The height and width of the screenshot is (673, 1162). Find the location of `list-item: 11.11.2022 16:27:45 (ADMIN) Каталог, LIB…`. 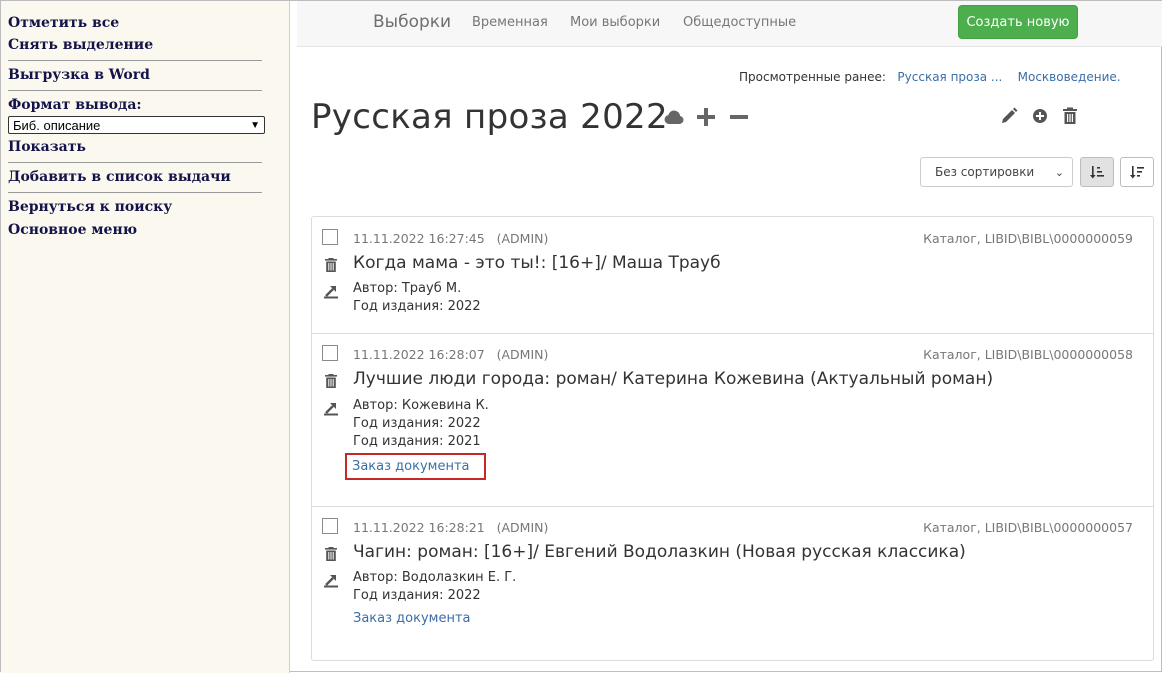

list-item: 11.11.2022 16:27:45 (ADMIN) Каталог, LIB… is located at coordinates (732, 275).